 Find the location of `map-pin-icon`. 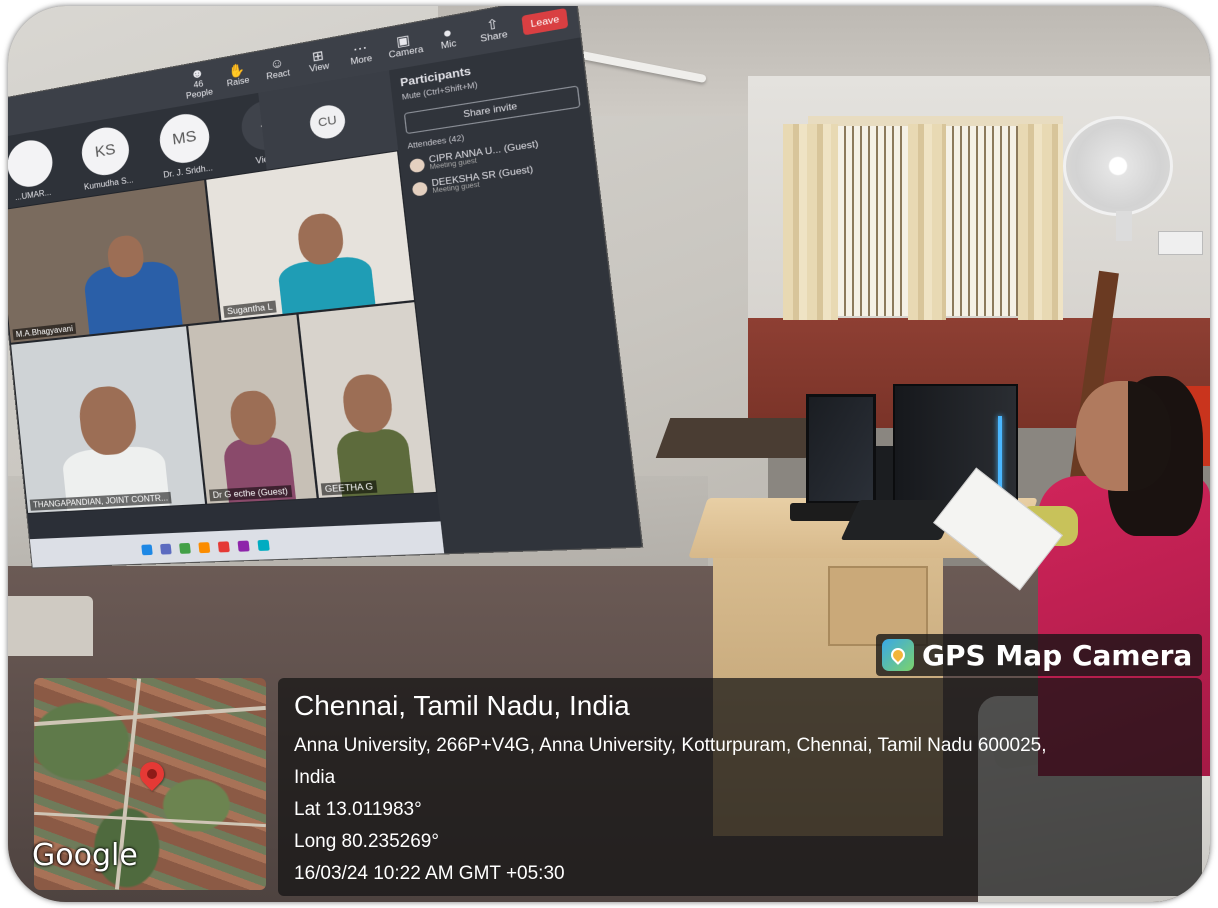

map-pin-icon is located at coordinates (152, 774).